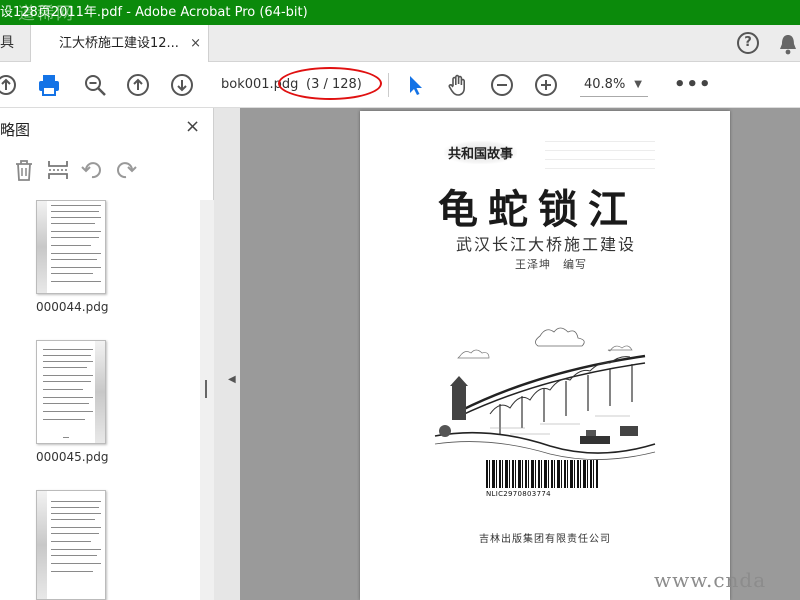  What do you see at coordinates (518, 494) in the screenshot?
I see `barcode-number: NLIC2970803774` at bounding box center [518, 494].